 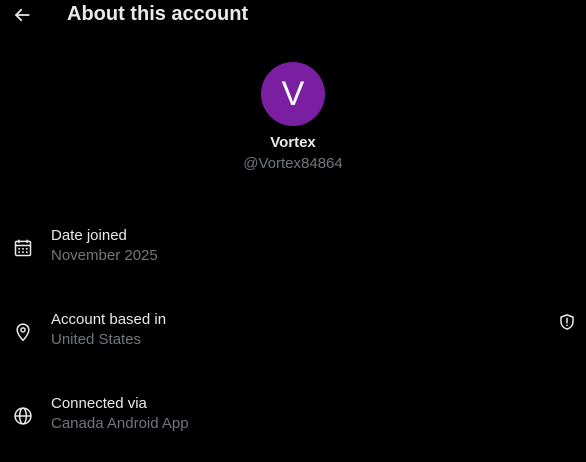 I want to click on account-based-in-value: United States, so click(x=96, y=339).